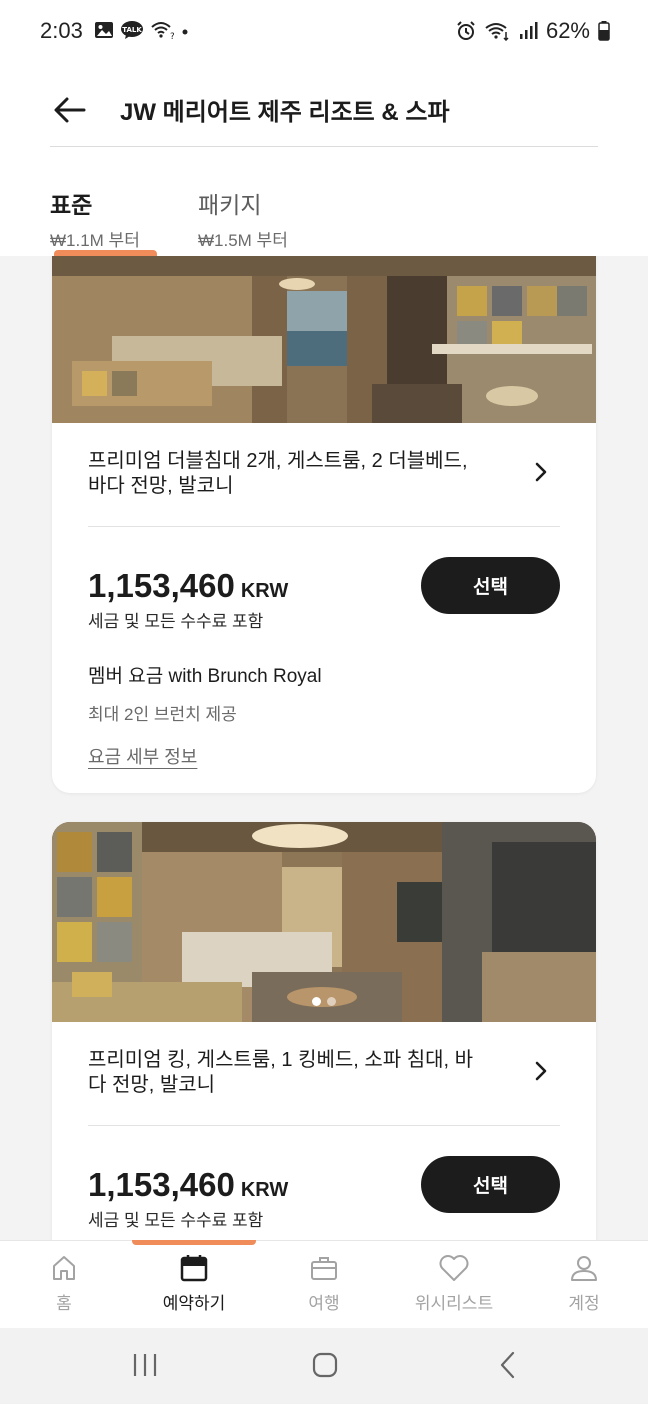 The height and width of the screenshot is (1404, 648). Describe the element at coordinates (324, 1001) in the screenshot. I see `carousel-dots` at that location.